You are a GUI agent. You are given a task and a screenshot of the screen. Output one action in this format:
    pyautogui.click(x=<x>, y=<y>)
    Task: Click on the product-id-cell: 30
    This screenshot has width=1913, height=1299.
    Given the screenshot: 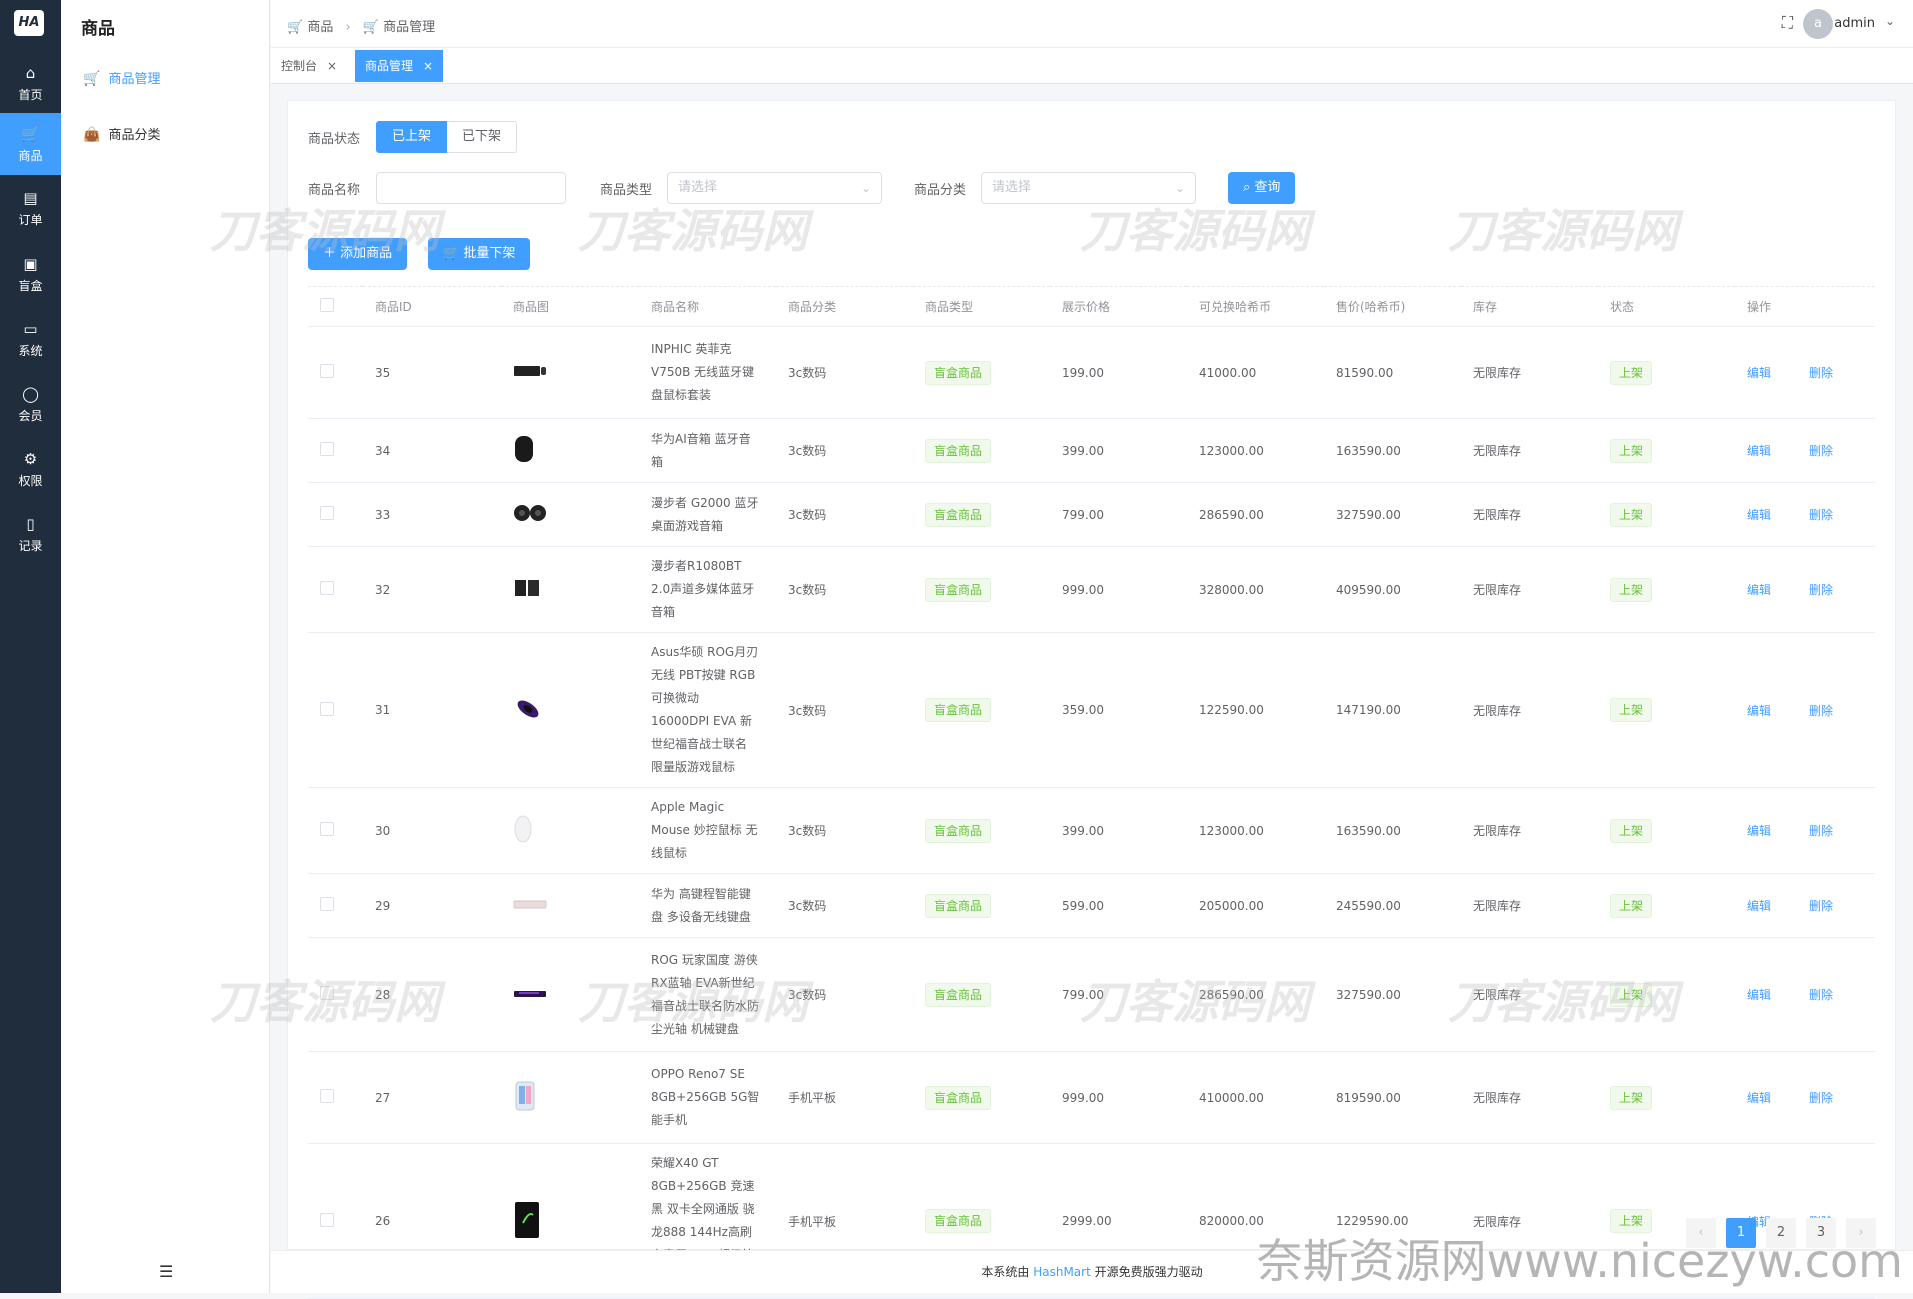 What is the action you would take?
    pyautogui.click(x=432, y=830)
    